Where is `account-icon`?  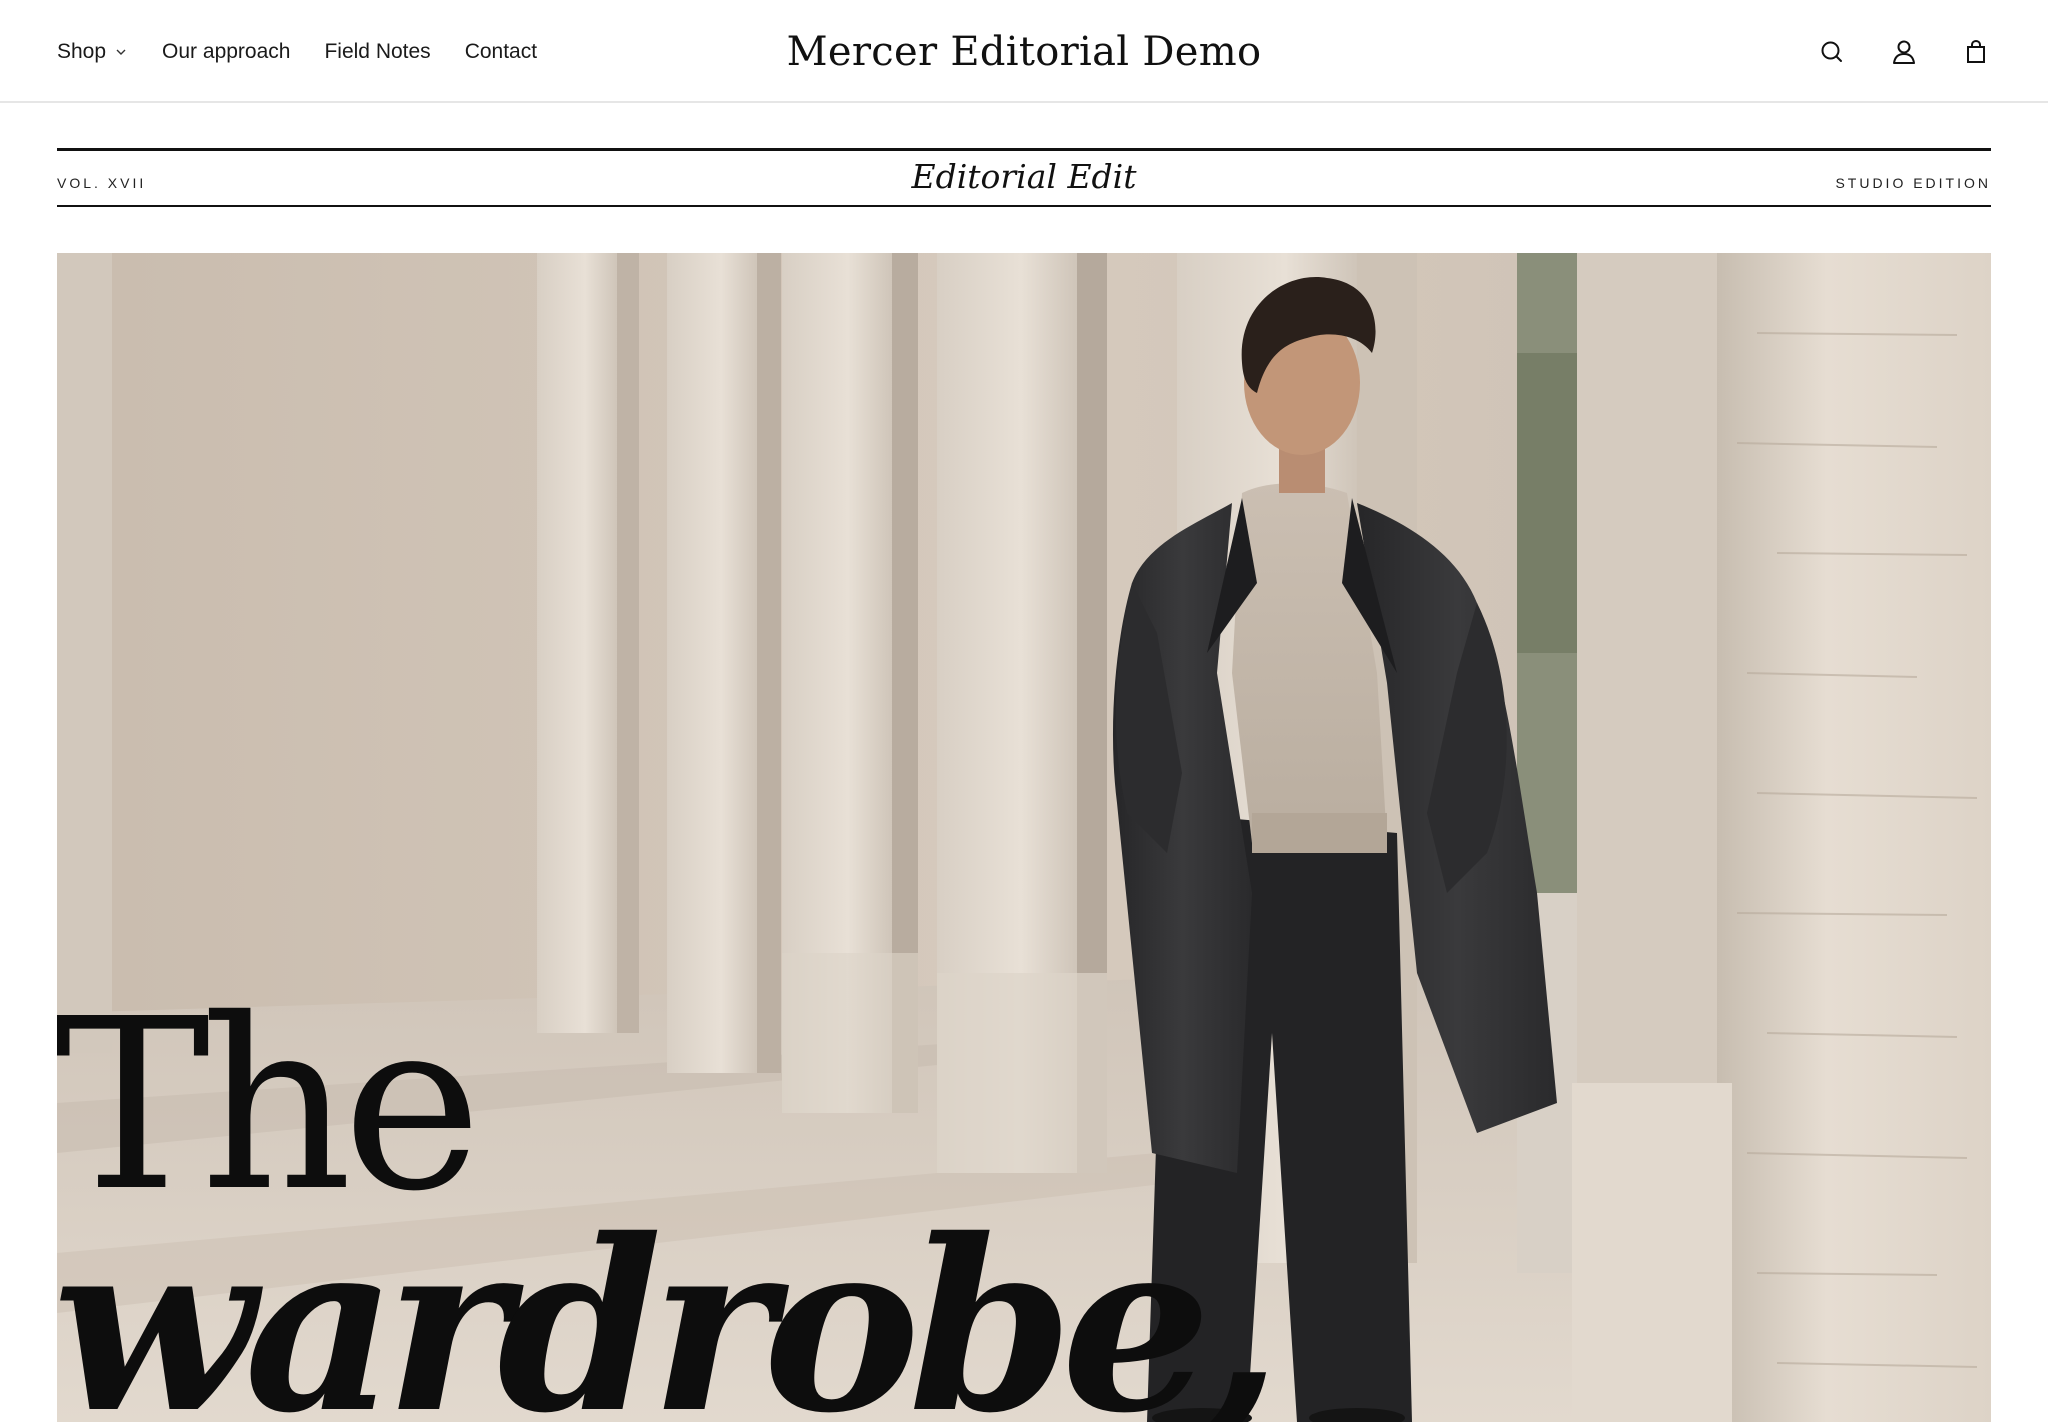 account-icon is located at coordinates (1904, 52).